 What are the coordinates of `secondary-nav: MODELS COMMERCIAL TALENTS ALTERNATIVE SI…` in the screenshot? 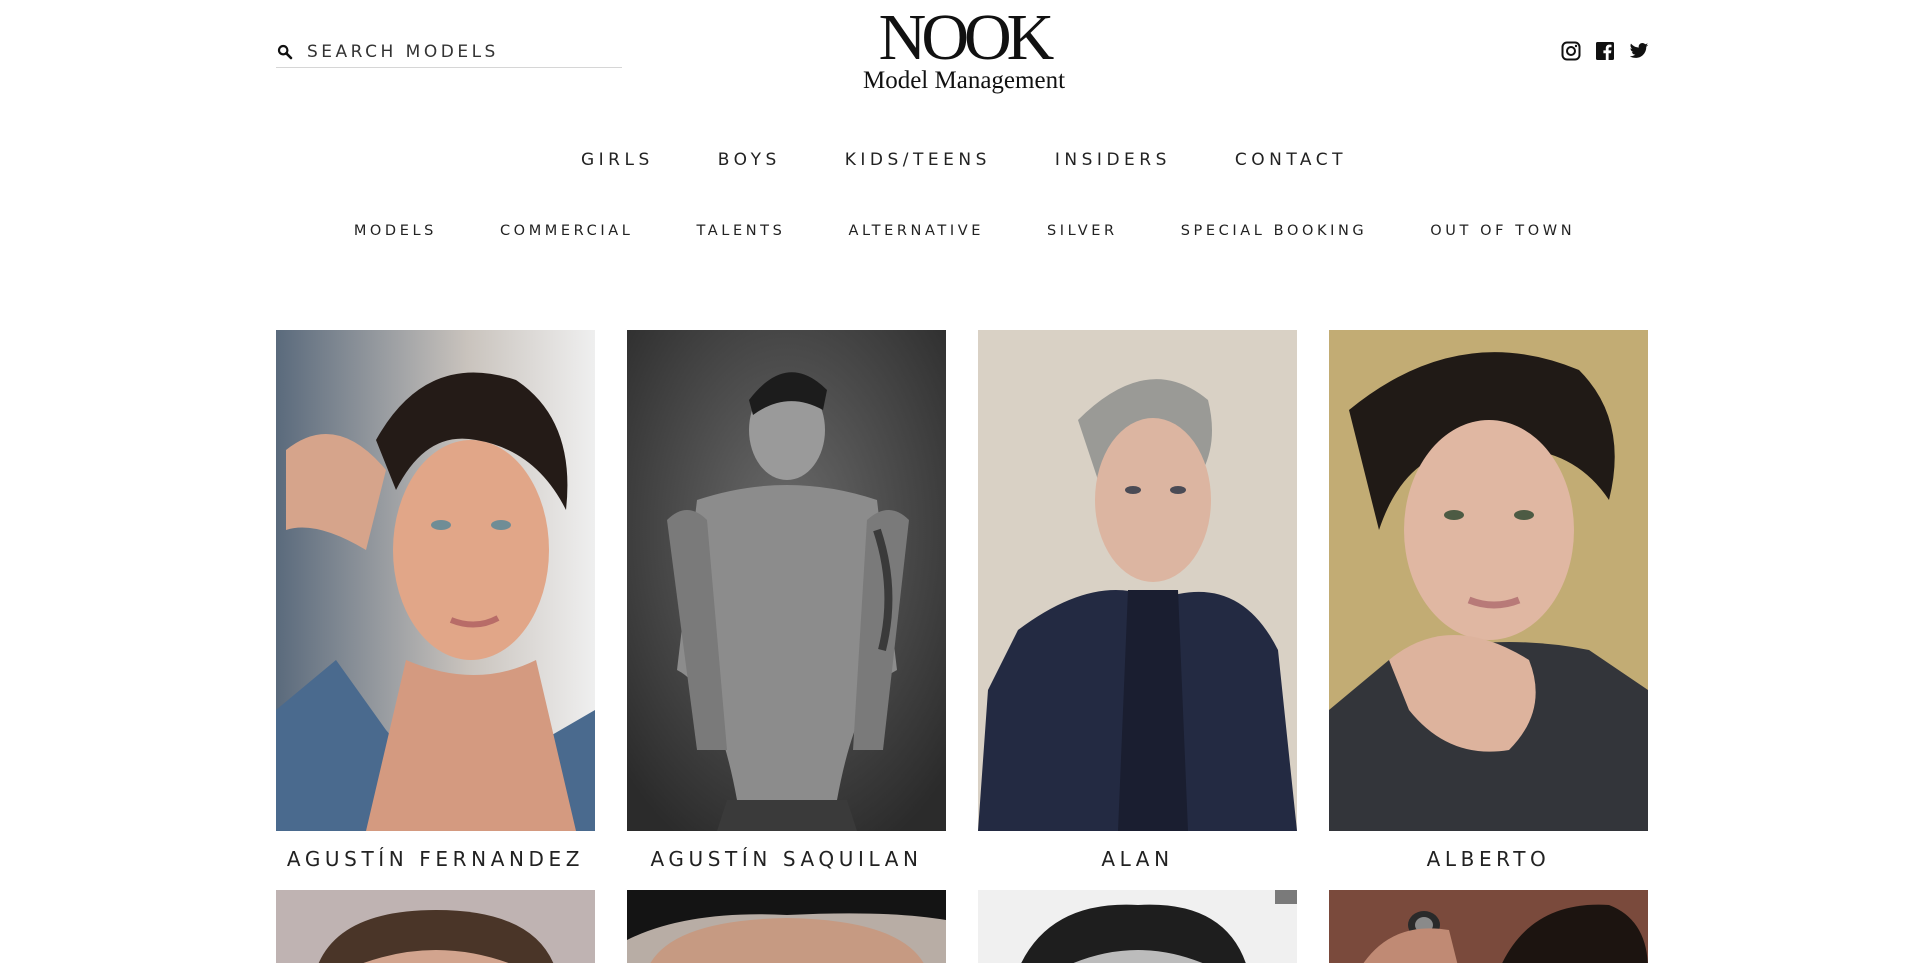 It's located at (960, 231).